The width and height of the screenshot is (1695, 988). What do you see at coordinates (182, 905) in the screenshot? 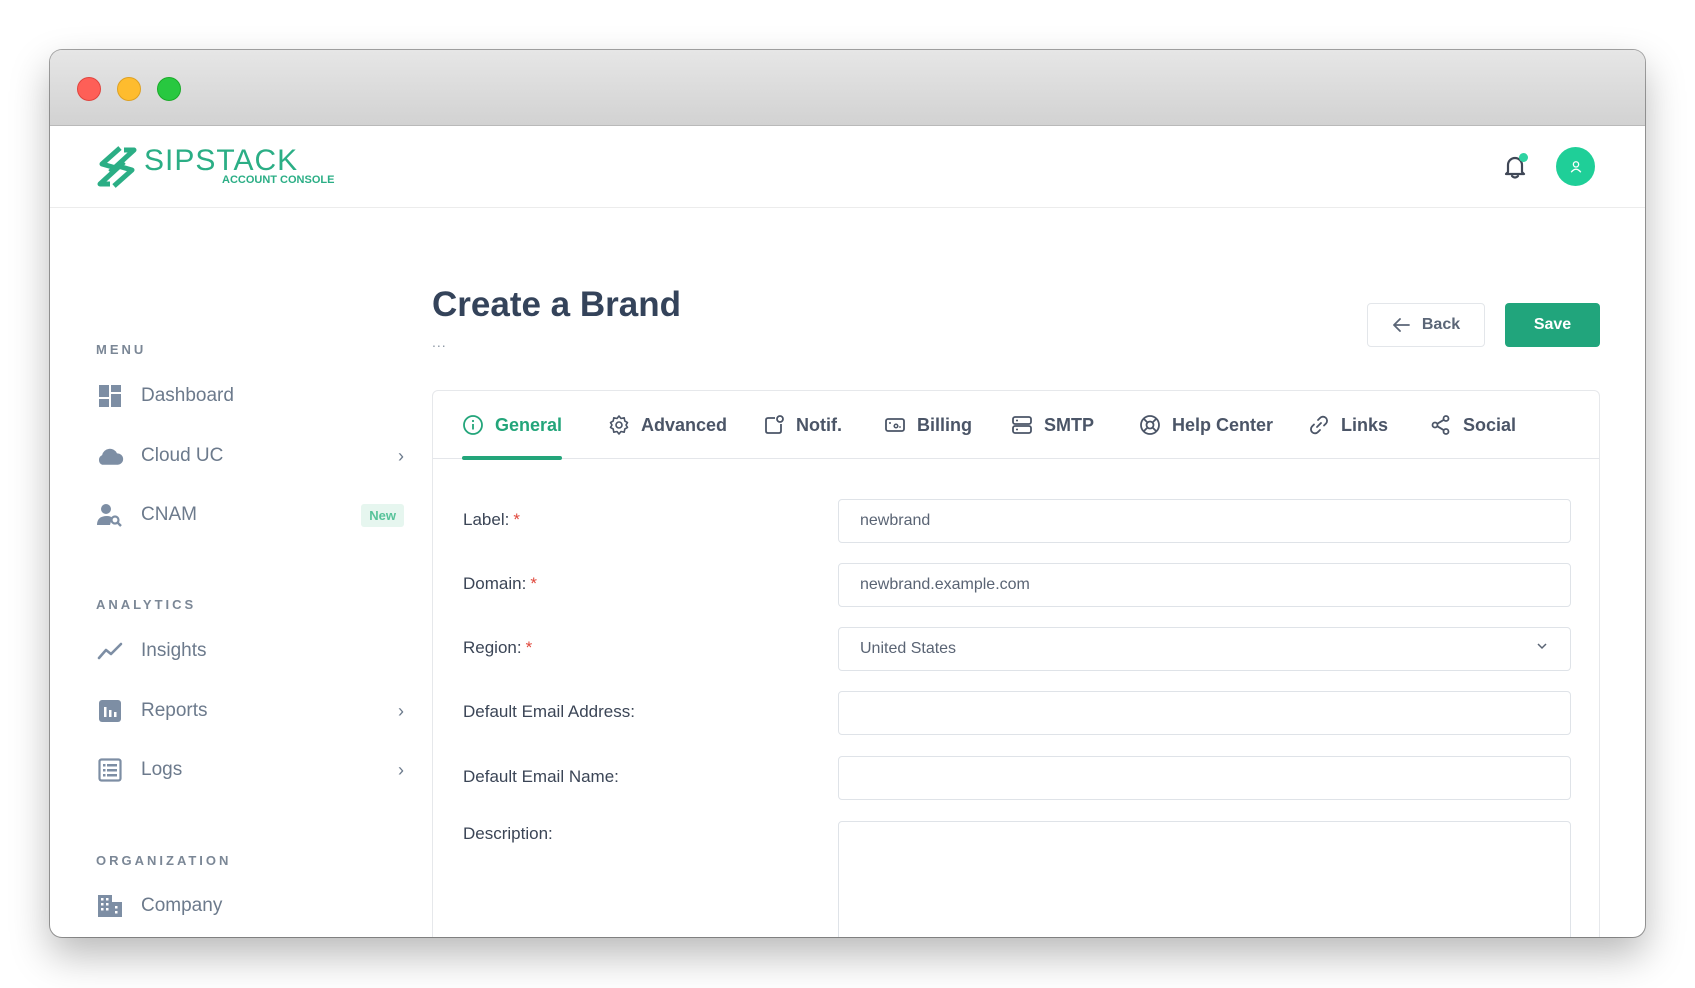
I see `sidebar-item-label: Company` at bounding box center [182, 905].